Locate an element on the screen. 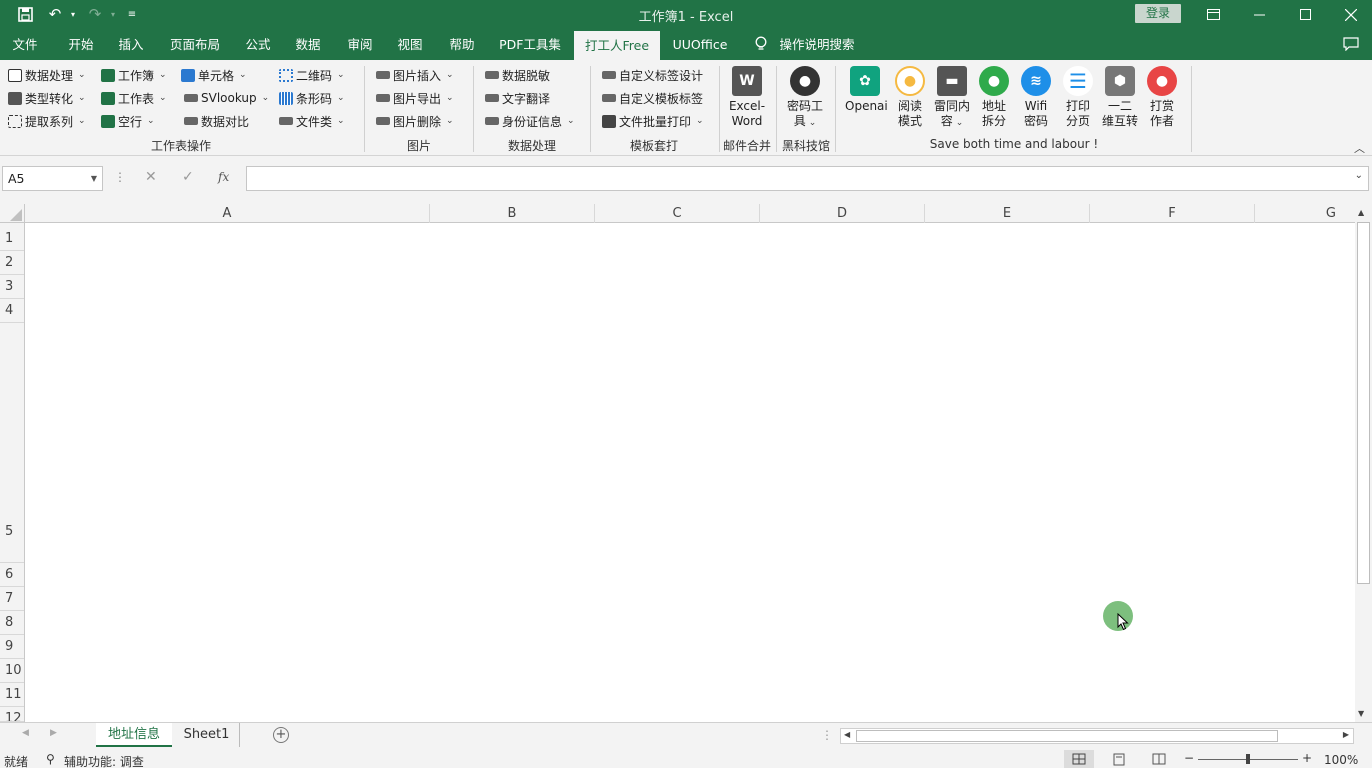 This screenshot has height=771, width=1372. undo-dropdown-icon: ▾ is located at coordinates (73, 14).